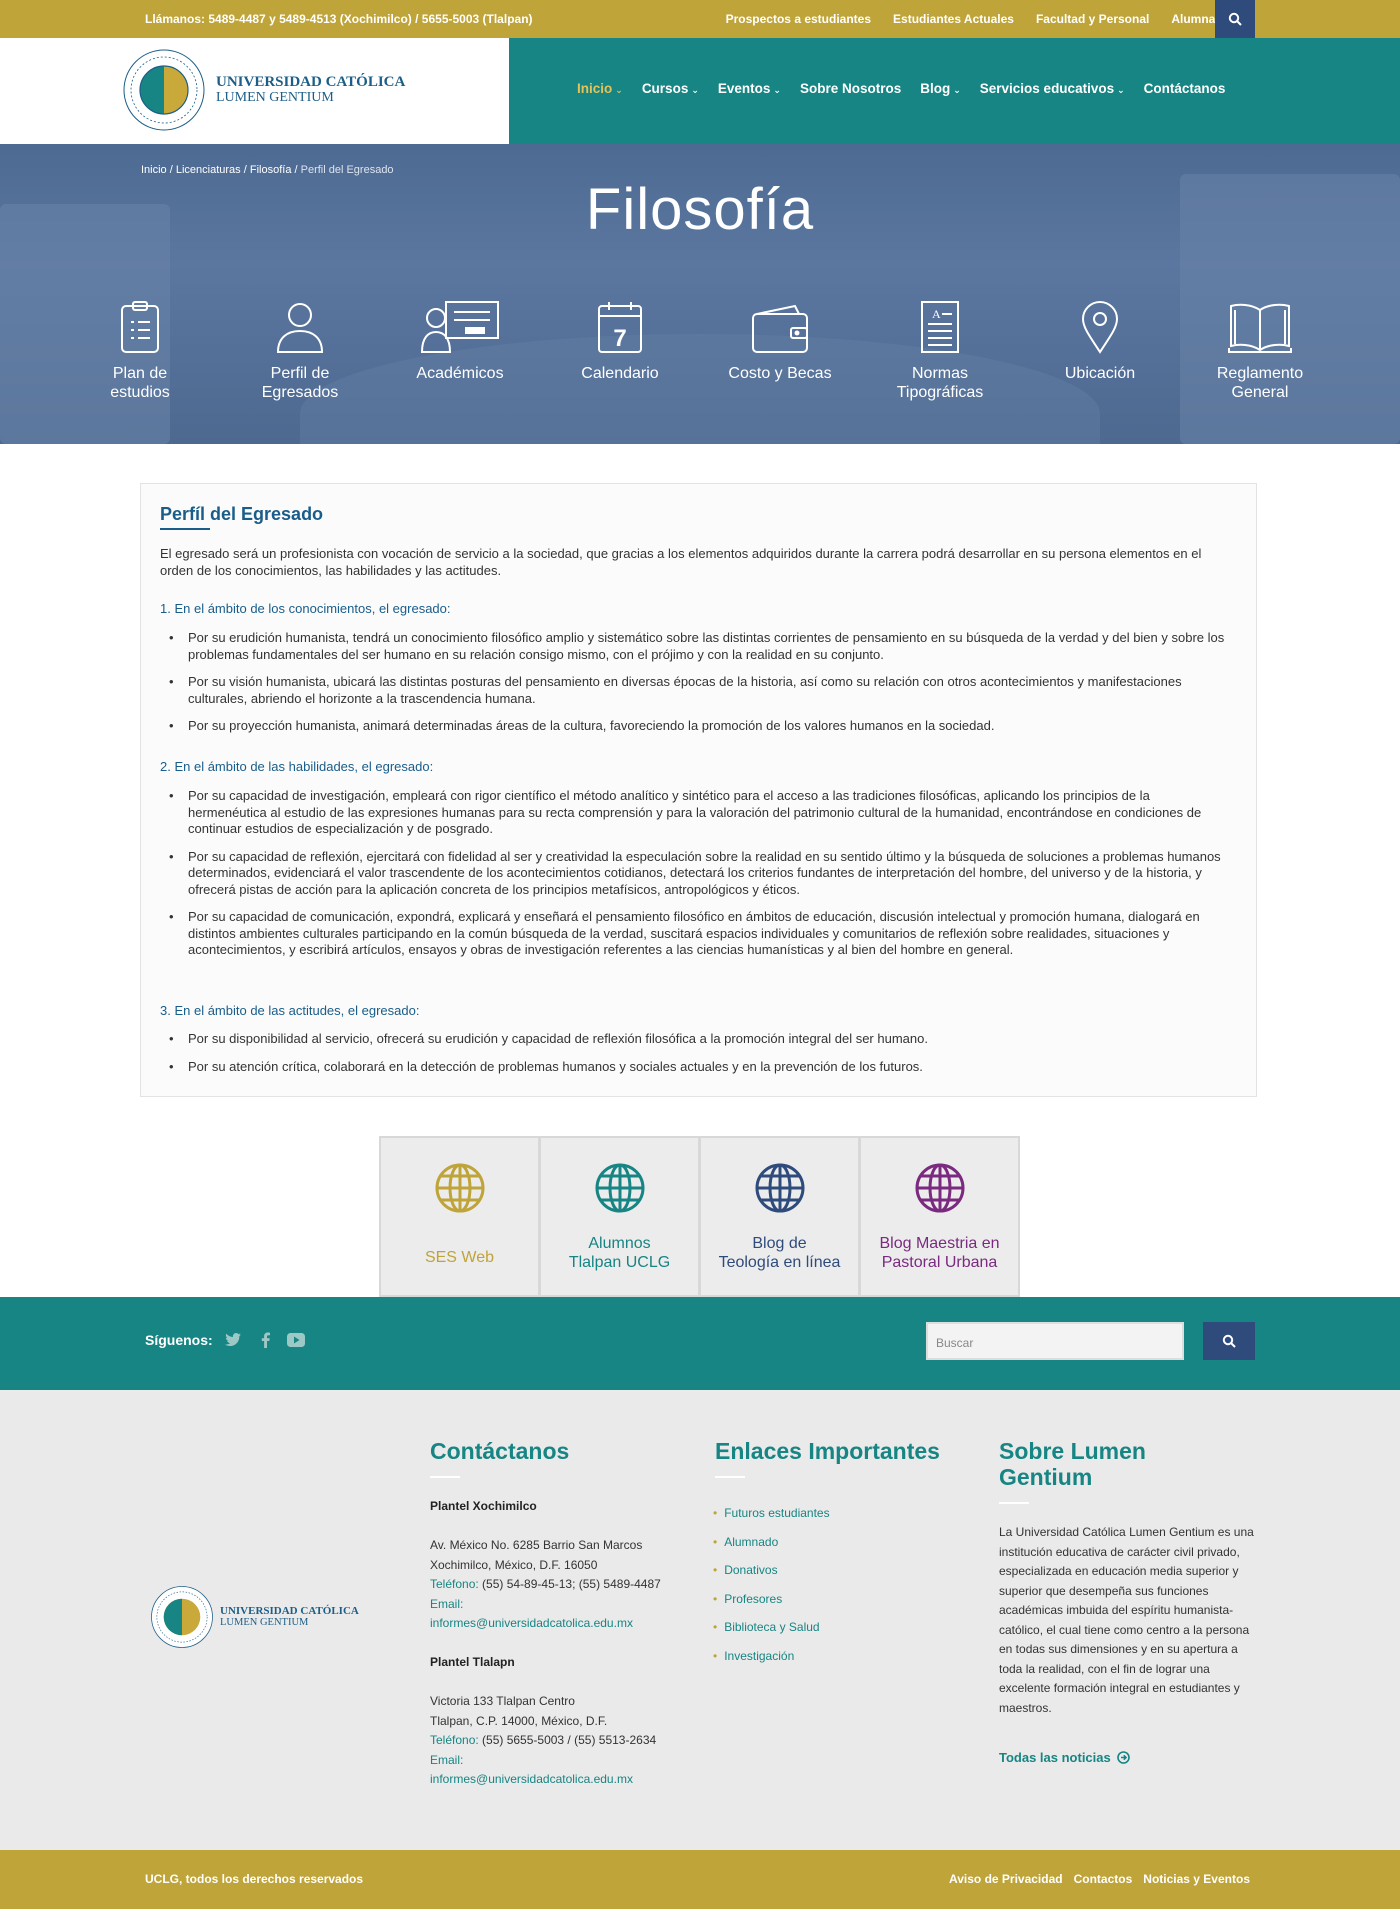 The width and height of the screenshot is (1400, 1909). Describe the element at coordinates (798, 19) in the screenshot. I see `top-link-prospectos: Prospectos a estudiantes` at that location.